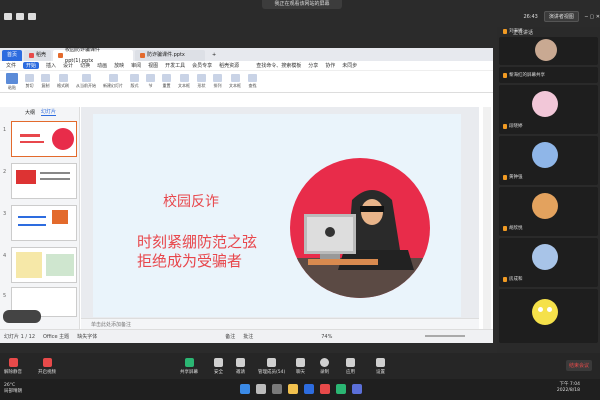 Image resolution: width=600 pixels, height=400 pixels. I want to click on ribbon-button: 查找, so click(252, 81).